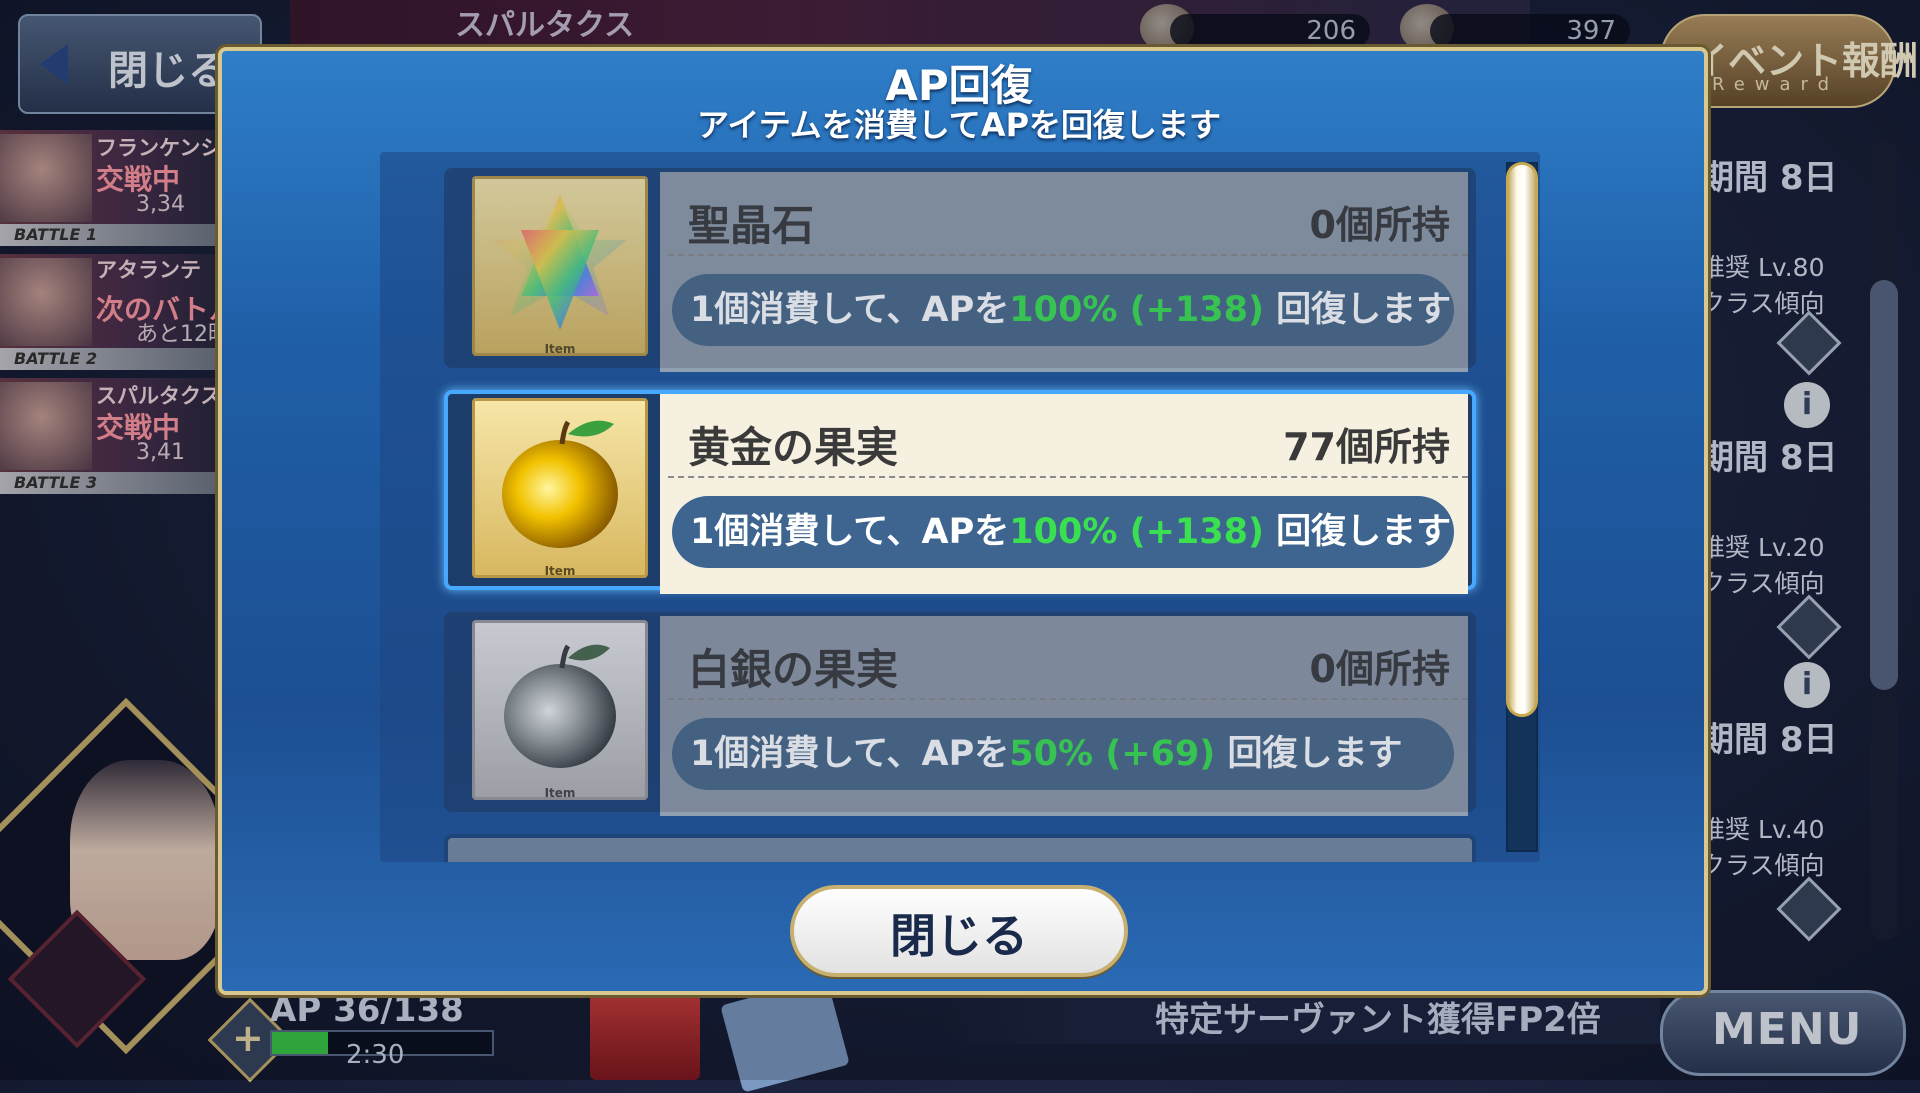 Image resolution: width=1920 pixels, height=1093 pixels. I want to click on divider, so click(1068, 477).